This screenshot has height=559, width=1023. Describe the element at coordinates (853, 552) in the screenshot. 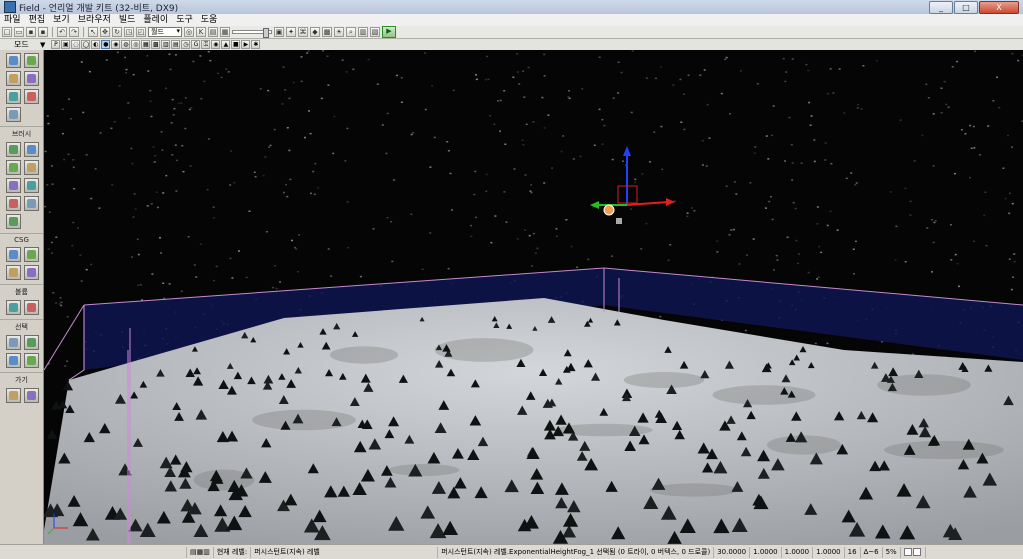

I see `grid-size: 16` at that location.